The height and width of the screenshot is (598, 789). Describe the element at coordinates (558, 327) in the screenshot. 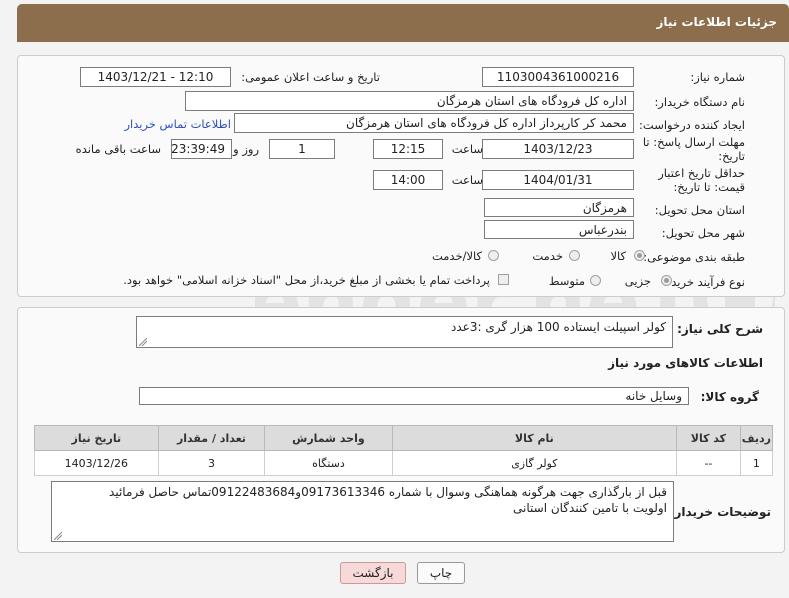

I see `description-text: کولر اسپیلت ایستاده 100 هزار گری :3عدد` at that location.